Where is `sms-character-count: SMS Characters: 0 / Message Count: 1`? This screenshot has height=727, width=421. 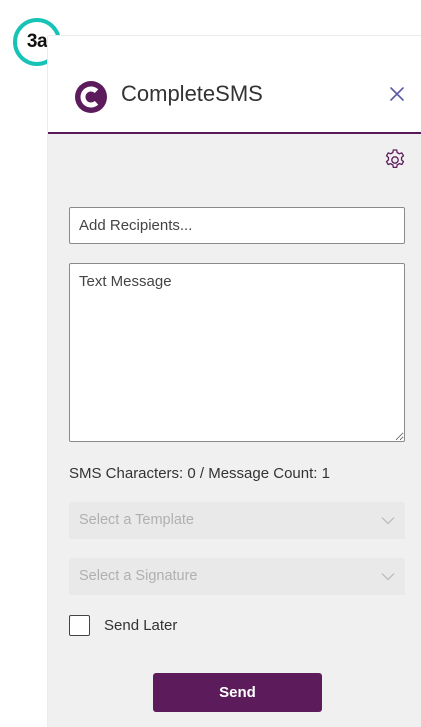
sms-character-count: SMS Characters: 0 / Message Count: 1 is located at coordinates (199, 473).